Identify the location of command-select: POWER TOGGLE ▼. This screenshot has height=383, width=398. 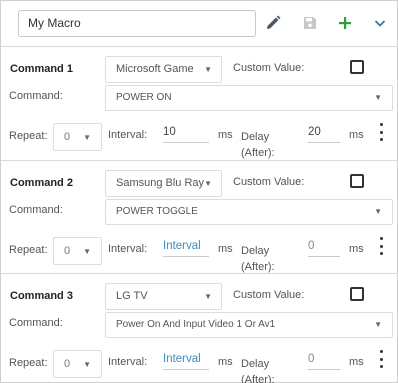
(249, 212).